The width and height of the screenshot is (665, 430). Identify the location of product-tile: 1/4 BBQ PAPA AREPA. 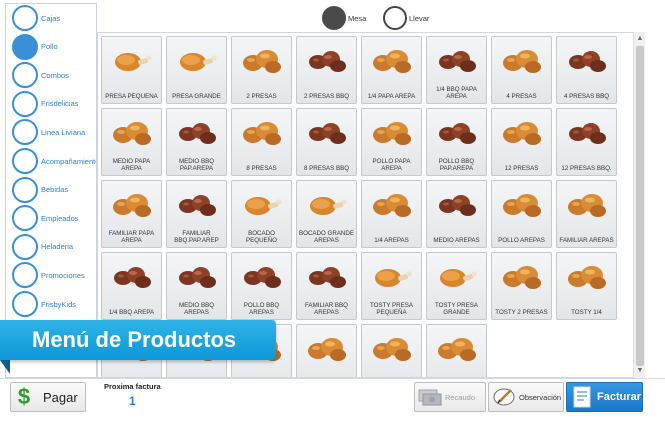
(456, 70).